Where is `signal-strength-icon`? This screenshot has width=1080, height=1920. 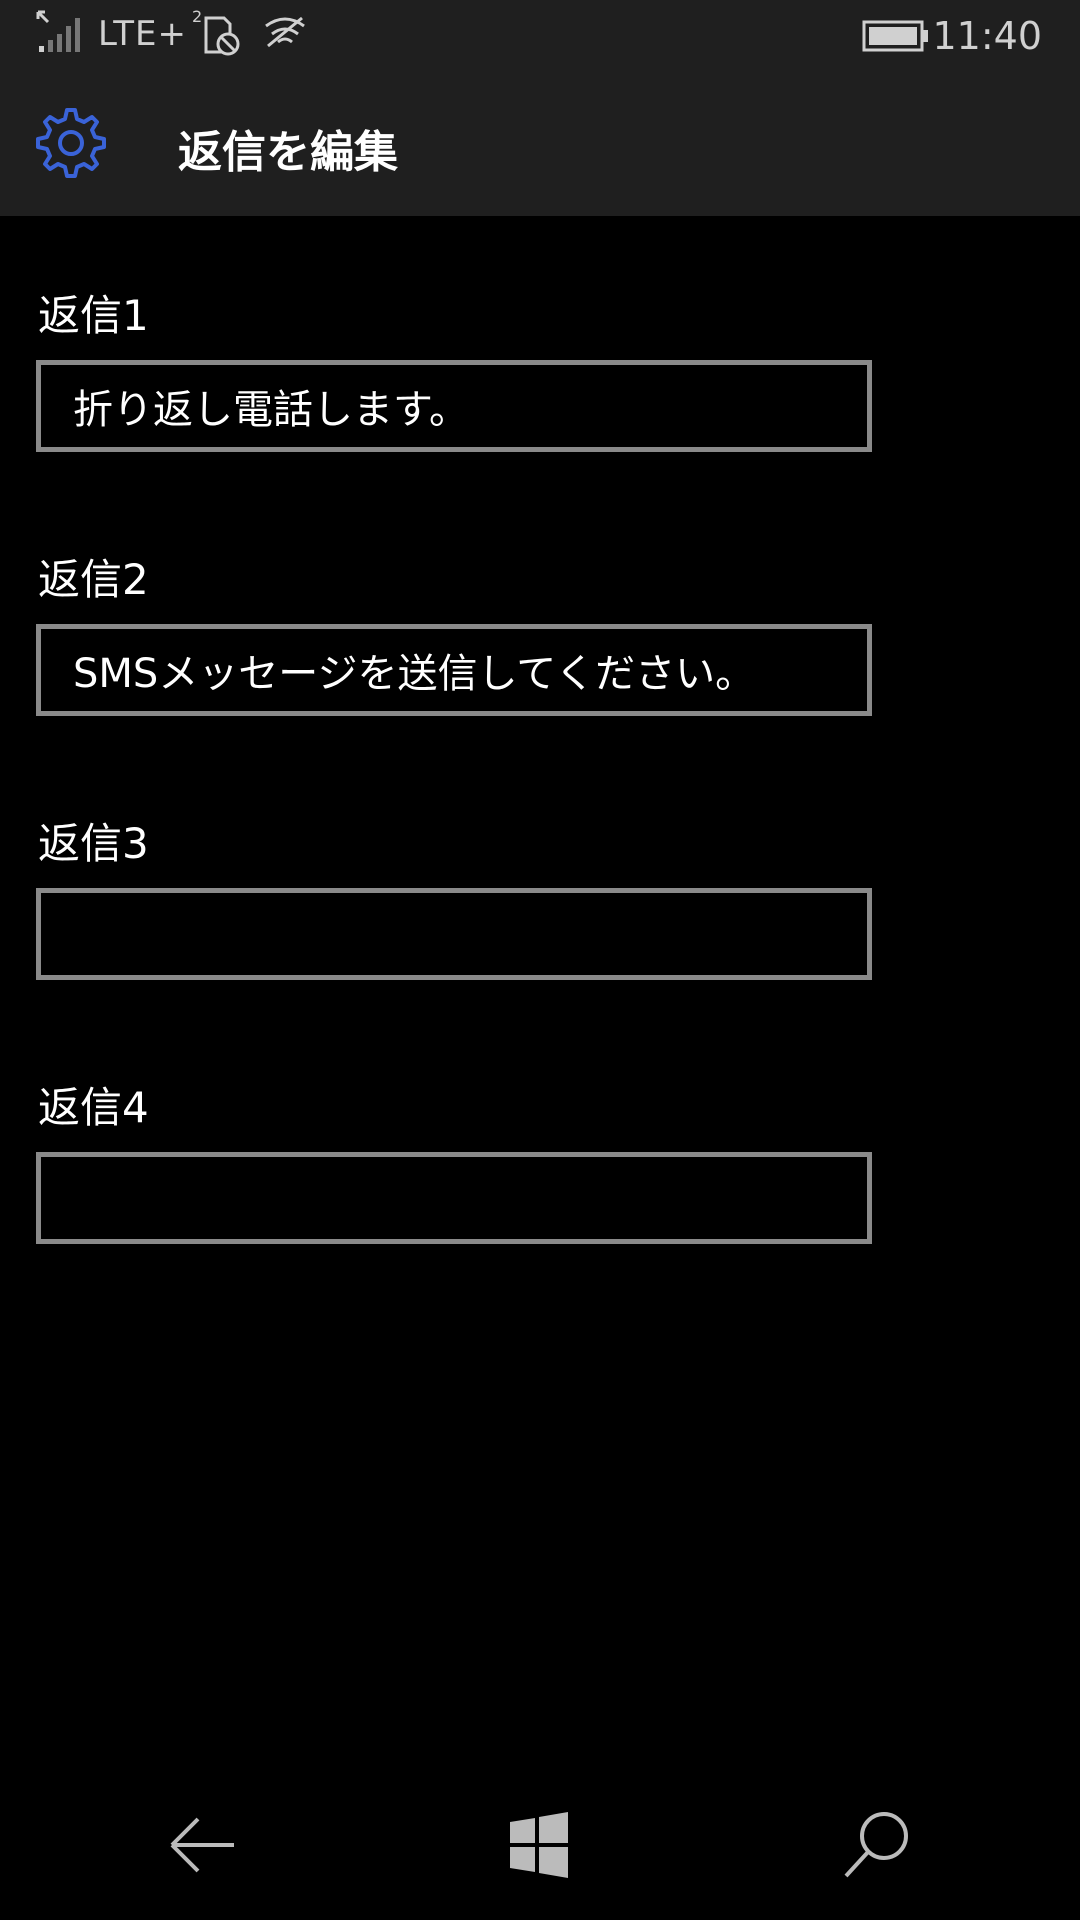 signal-strength-icon is located at coordinates (58, 31).